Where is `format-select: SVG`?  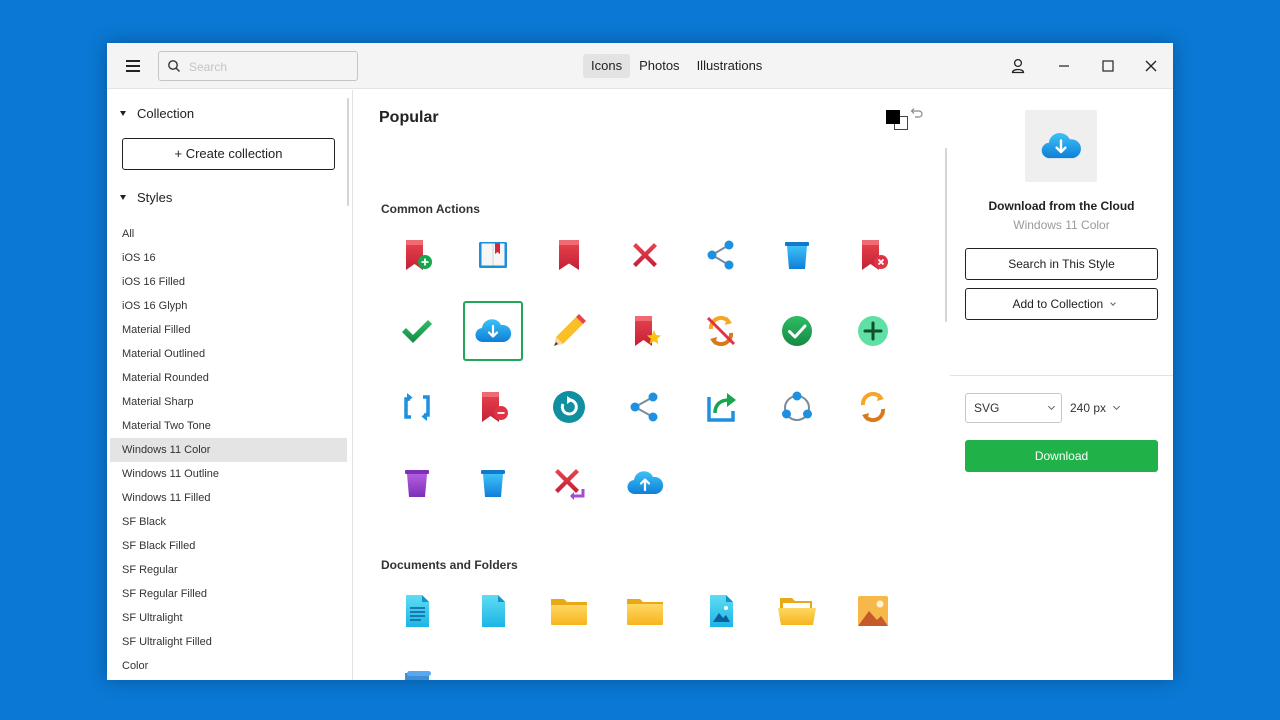 format-select: SVG is located at coordinates (1013, 408).